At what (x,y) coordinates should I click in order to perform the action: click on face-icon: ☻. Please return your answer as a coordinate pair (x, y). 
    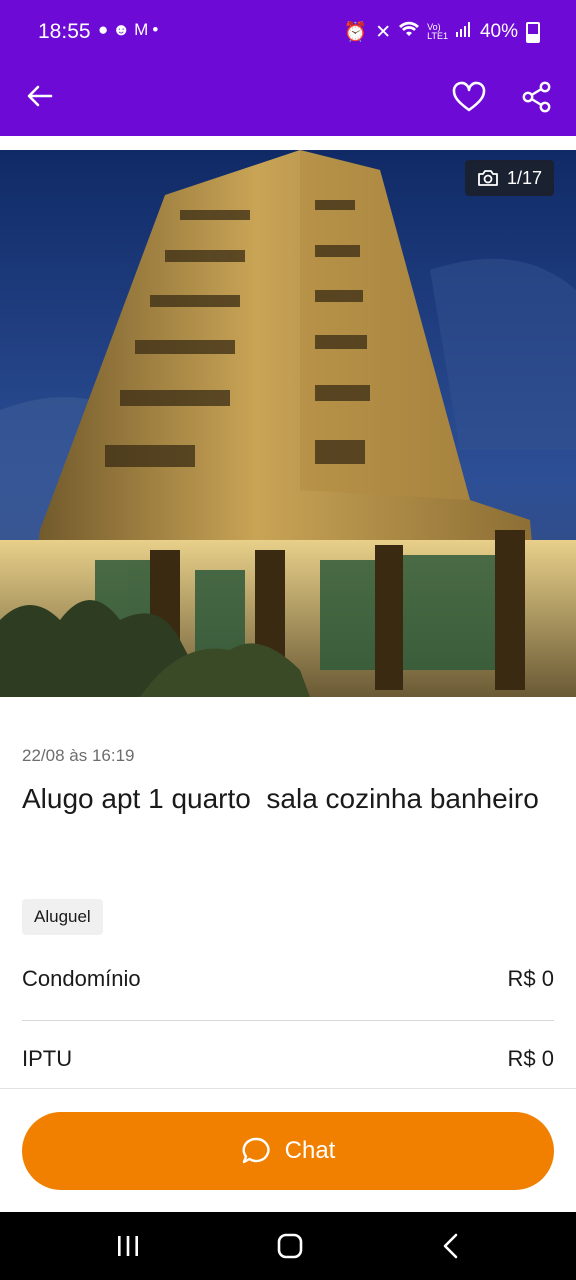
    Looking at the image, I should click on (123, 29).